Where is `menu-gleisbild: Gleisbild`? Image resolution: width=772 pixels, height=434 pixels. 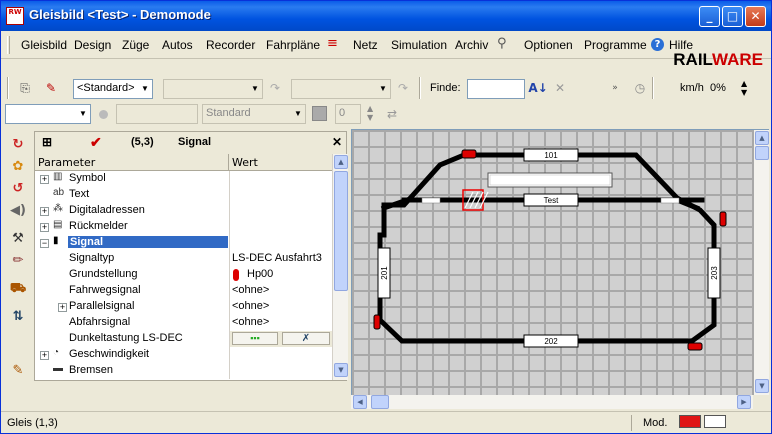
menu-gleisbild: Gleisbild is located at coordinates (44, 45).